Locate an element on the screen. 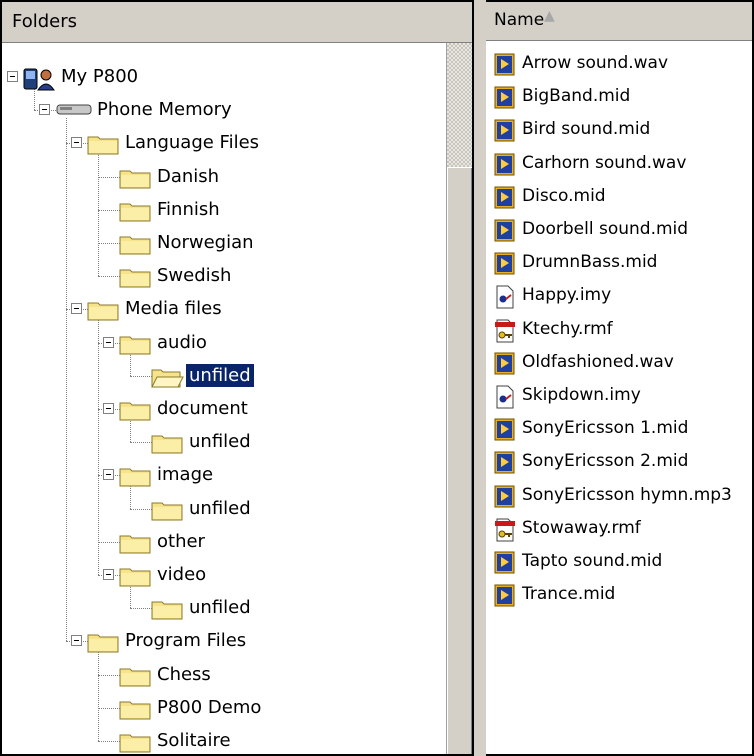 The image size is (754, 756). open-folder-icon is located at coordinates (167, 379).